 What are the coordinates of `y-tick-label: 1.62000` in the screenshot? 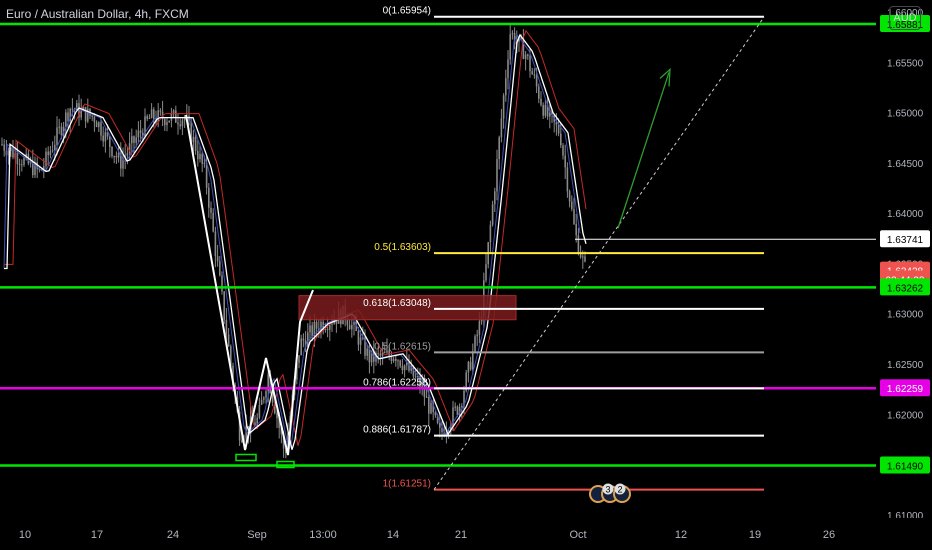 It's located at (905, 415).